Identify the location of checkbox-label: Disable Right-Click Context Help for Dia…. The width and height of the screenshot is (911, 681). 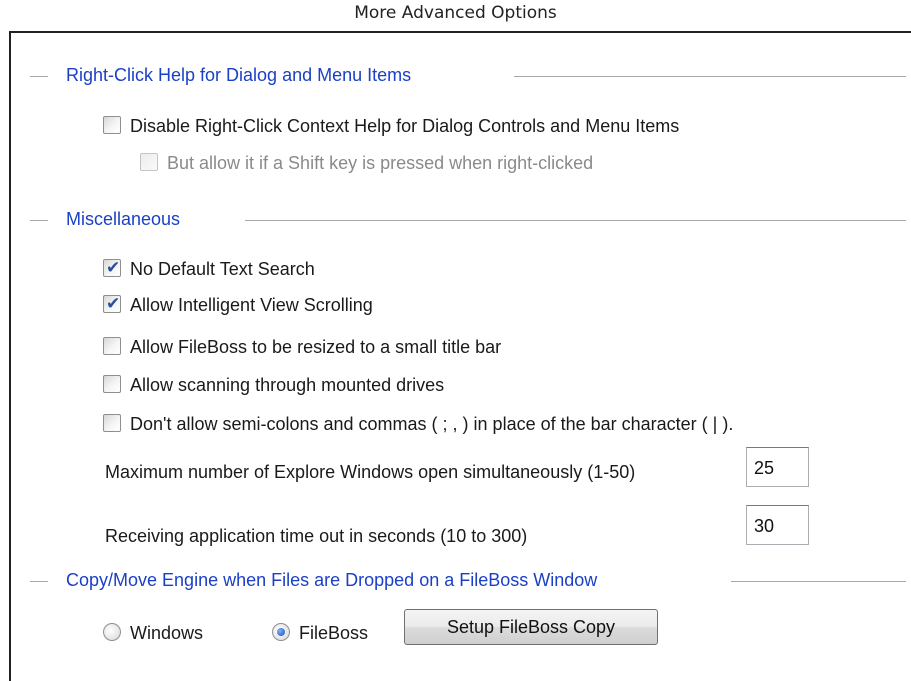
(405, 126).